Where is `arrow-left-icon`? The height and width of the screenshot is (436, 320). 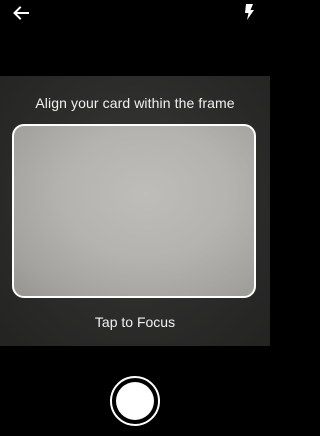 arrow-left-icon is located at coordinates (21, 13).